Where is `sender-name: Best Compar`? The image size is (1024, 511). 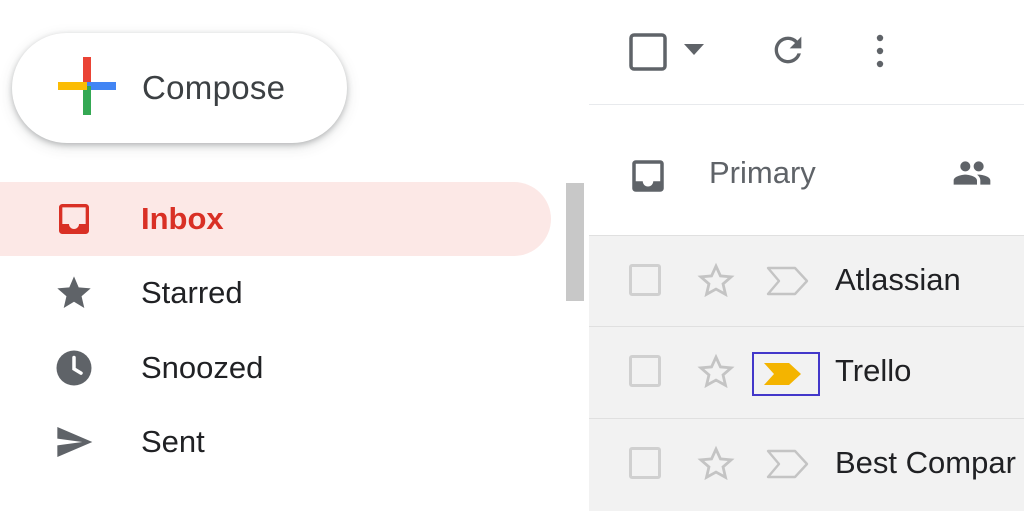
sender-name: Best Compar is located at coordinates (925, 462).